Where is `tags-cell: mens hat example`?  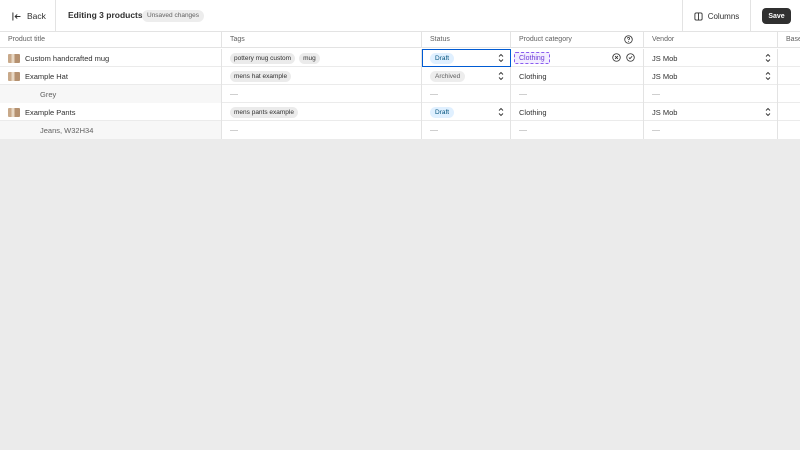 tags-cell: mens hat example is located at coordinates (322, 76).